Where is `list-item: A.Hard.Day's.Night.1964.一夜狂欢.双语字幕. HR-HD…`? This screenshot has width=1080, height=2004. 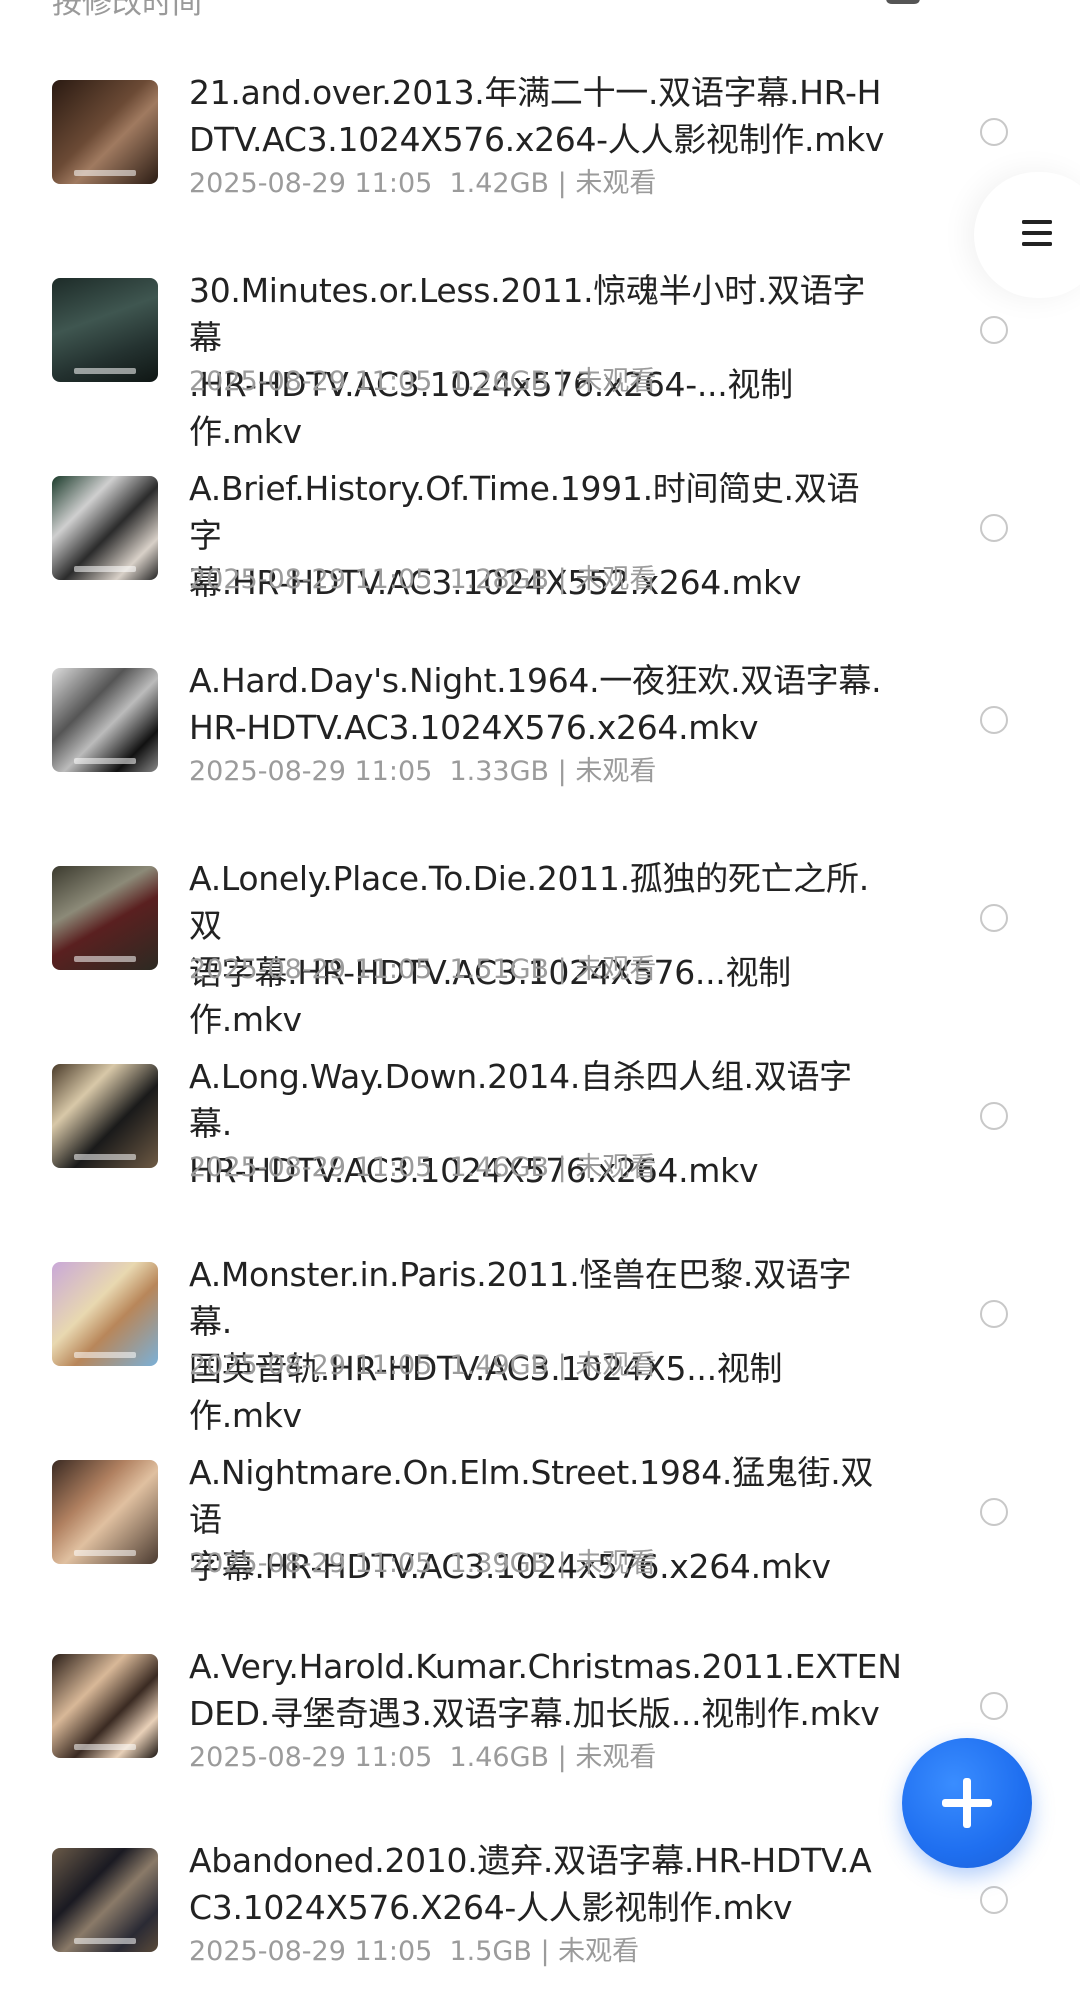
list-item: A.Hard.Day's.Night.1964.一夜狂欢.双语字幕. HR-HD… is located at coordinates (540, 747).